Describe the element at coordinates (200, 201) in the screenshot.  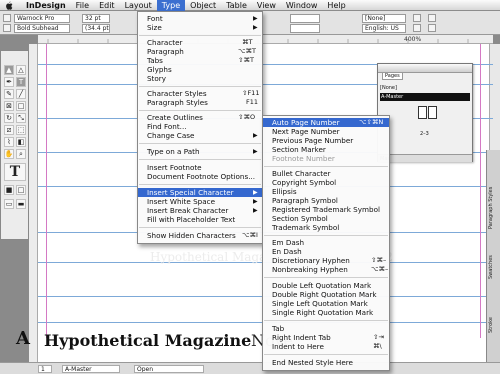
I see `menu-item-insert-white-space: Insert White Space ▶` at that location.